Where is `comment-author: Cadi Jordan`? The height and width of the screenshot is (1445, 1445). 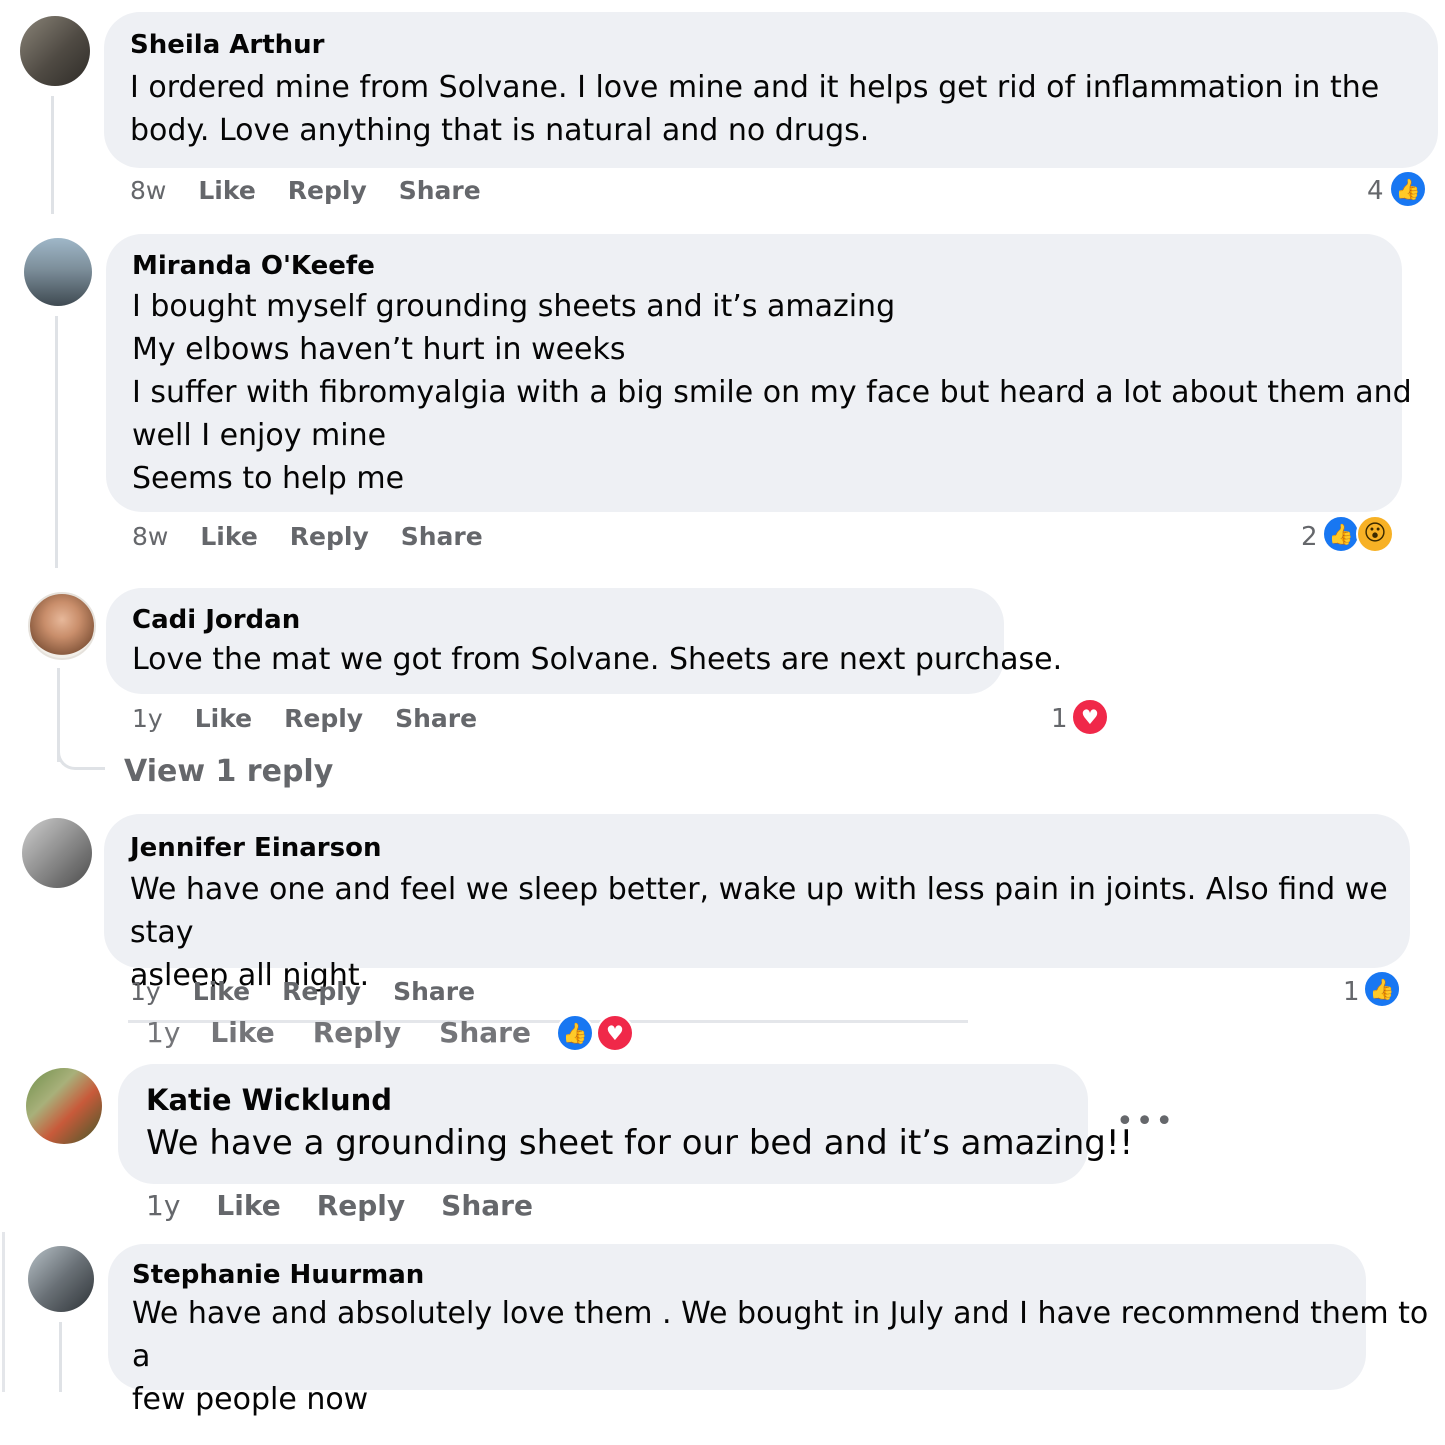
comment-author: Cadi Jordan is located at coordinates (216, 620).